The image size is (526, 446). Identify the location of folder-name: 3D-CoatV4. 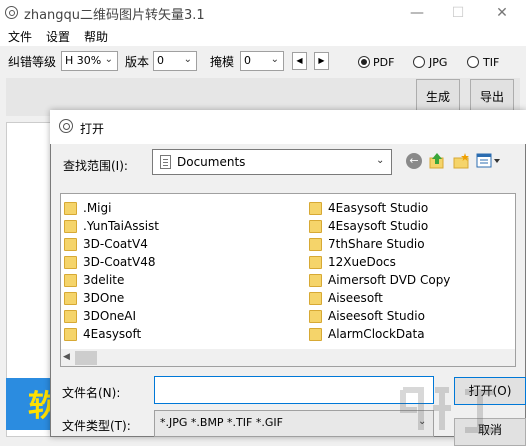
(115, 244).